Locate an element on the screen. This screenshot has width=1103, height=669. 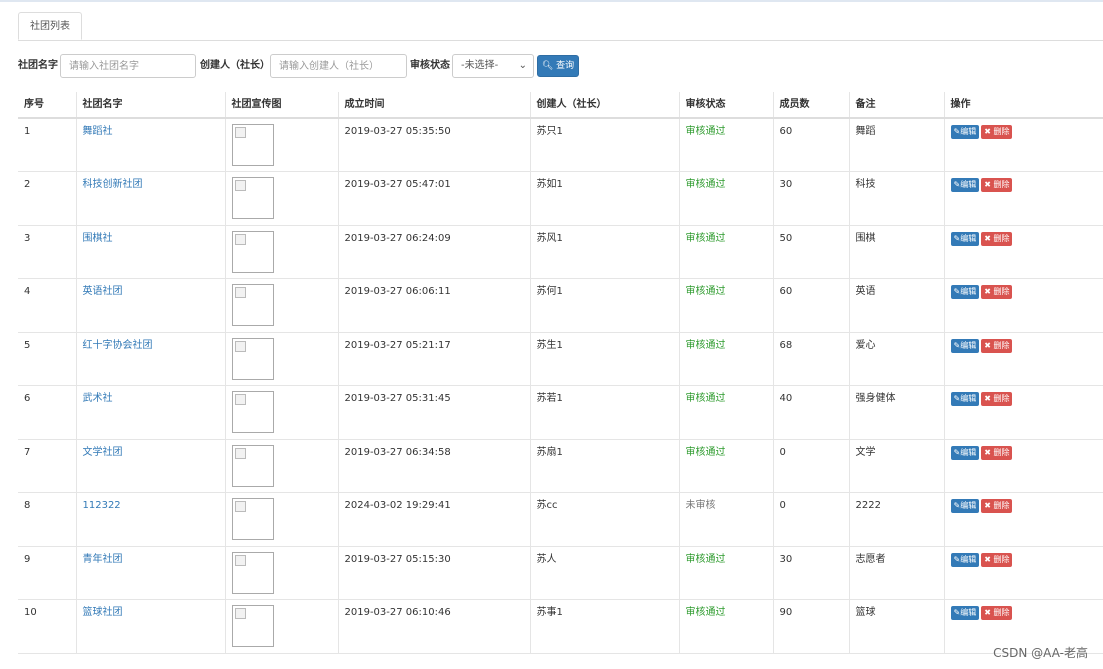
note-text: 文学 is located at coordinates (896, 465).